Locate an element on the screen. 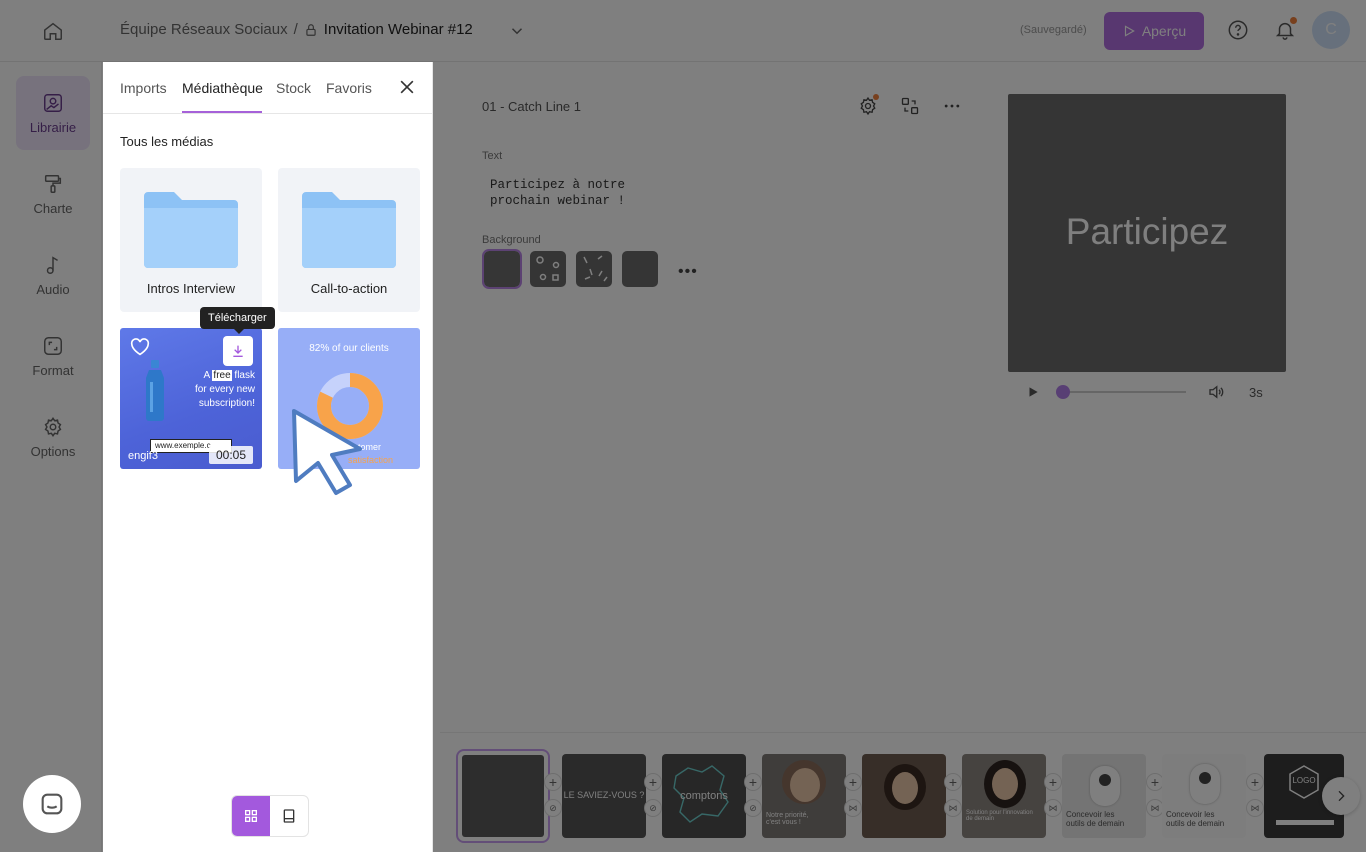 Image resolution: width=1366 pixels, height=852 pixels. download-button is located at coordinates (238, 351).